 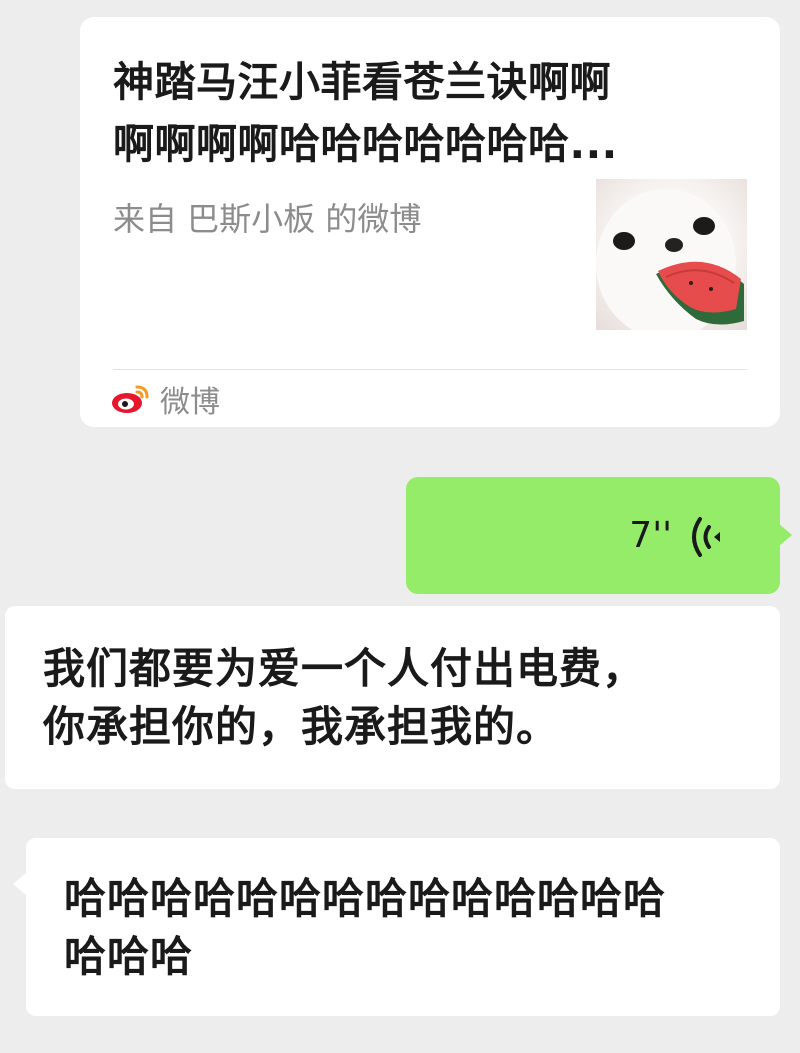 I want to click on incoming-bubble-tail, so click(x=20, y=884).